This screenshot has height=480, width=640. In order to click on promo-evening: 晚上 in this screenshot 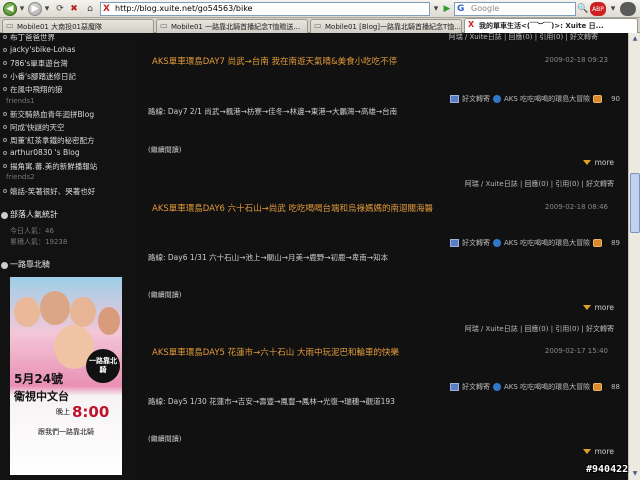, I will do `click(63, 412)`.